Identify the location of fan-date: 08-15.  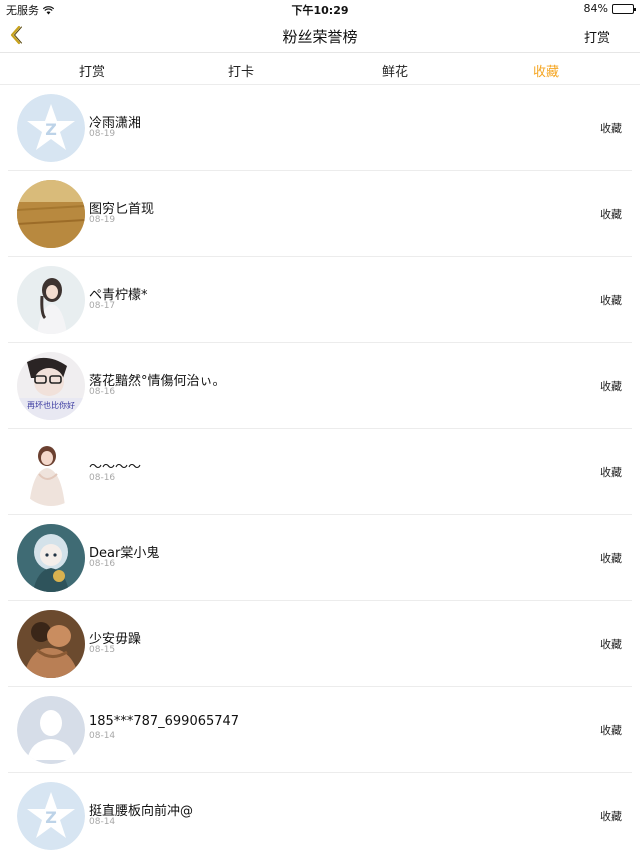
(102, 650).